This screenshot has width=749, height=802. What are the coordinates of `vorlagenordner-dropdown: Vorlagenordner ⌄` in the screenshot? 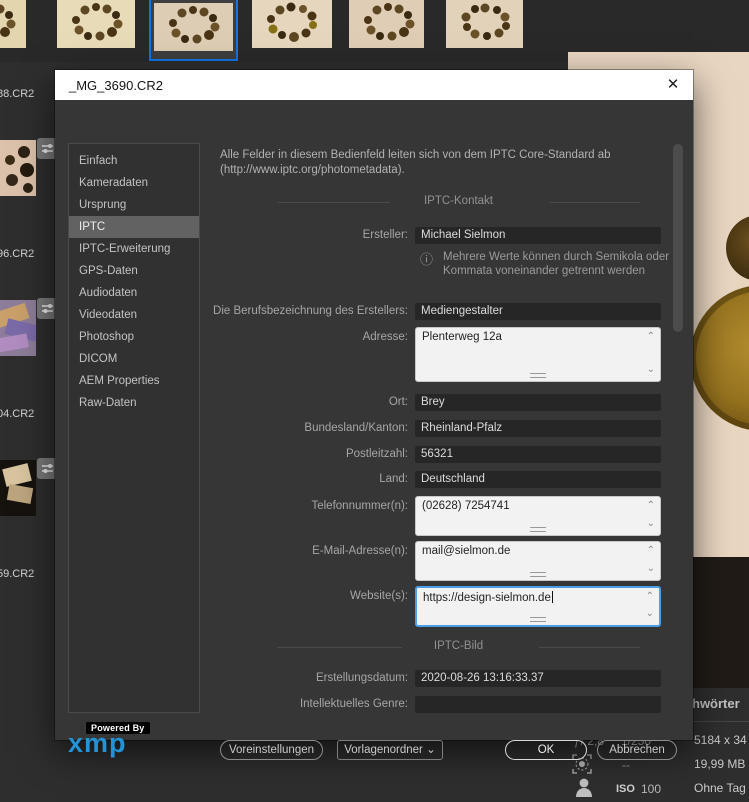 It's located at (390, 750).